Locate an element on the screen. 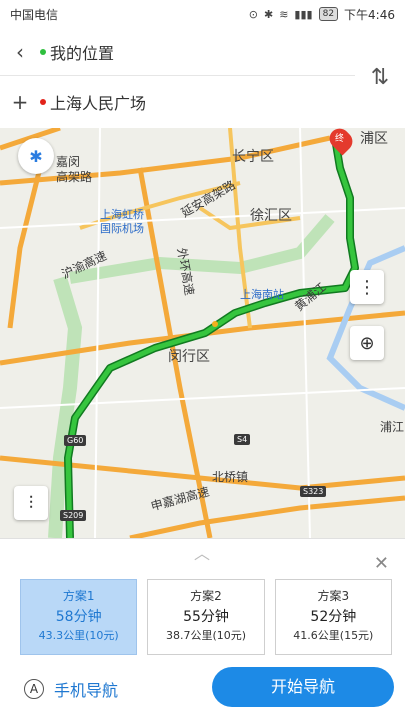  location-icon: ⊙ is located at coordinates (253, 14).